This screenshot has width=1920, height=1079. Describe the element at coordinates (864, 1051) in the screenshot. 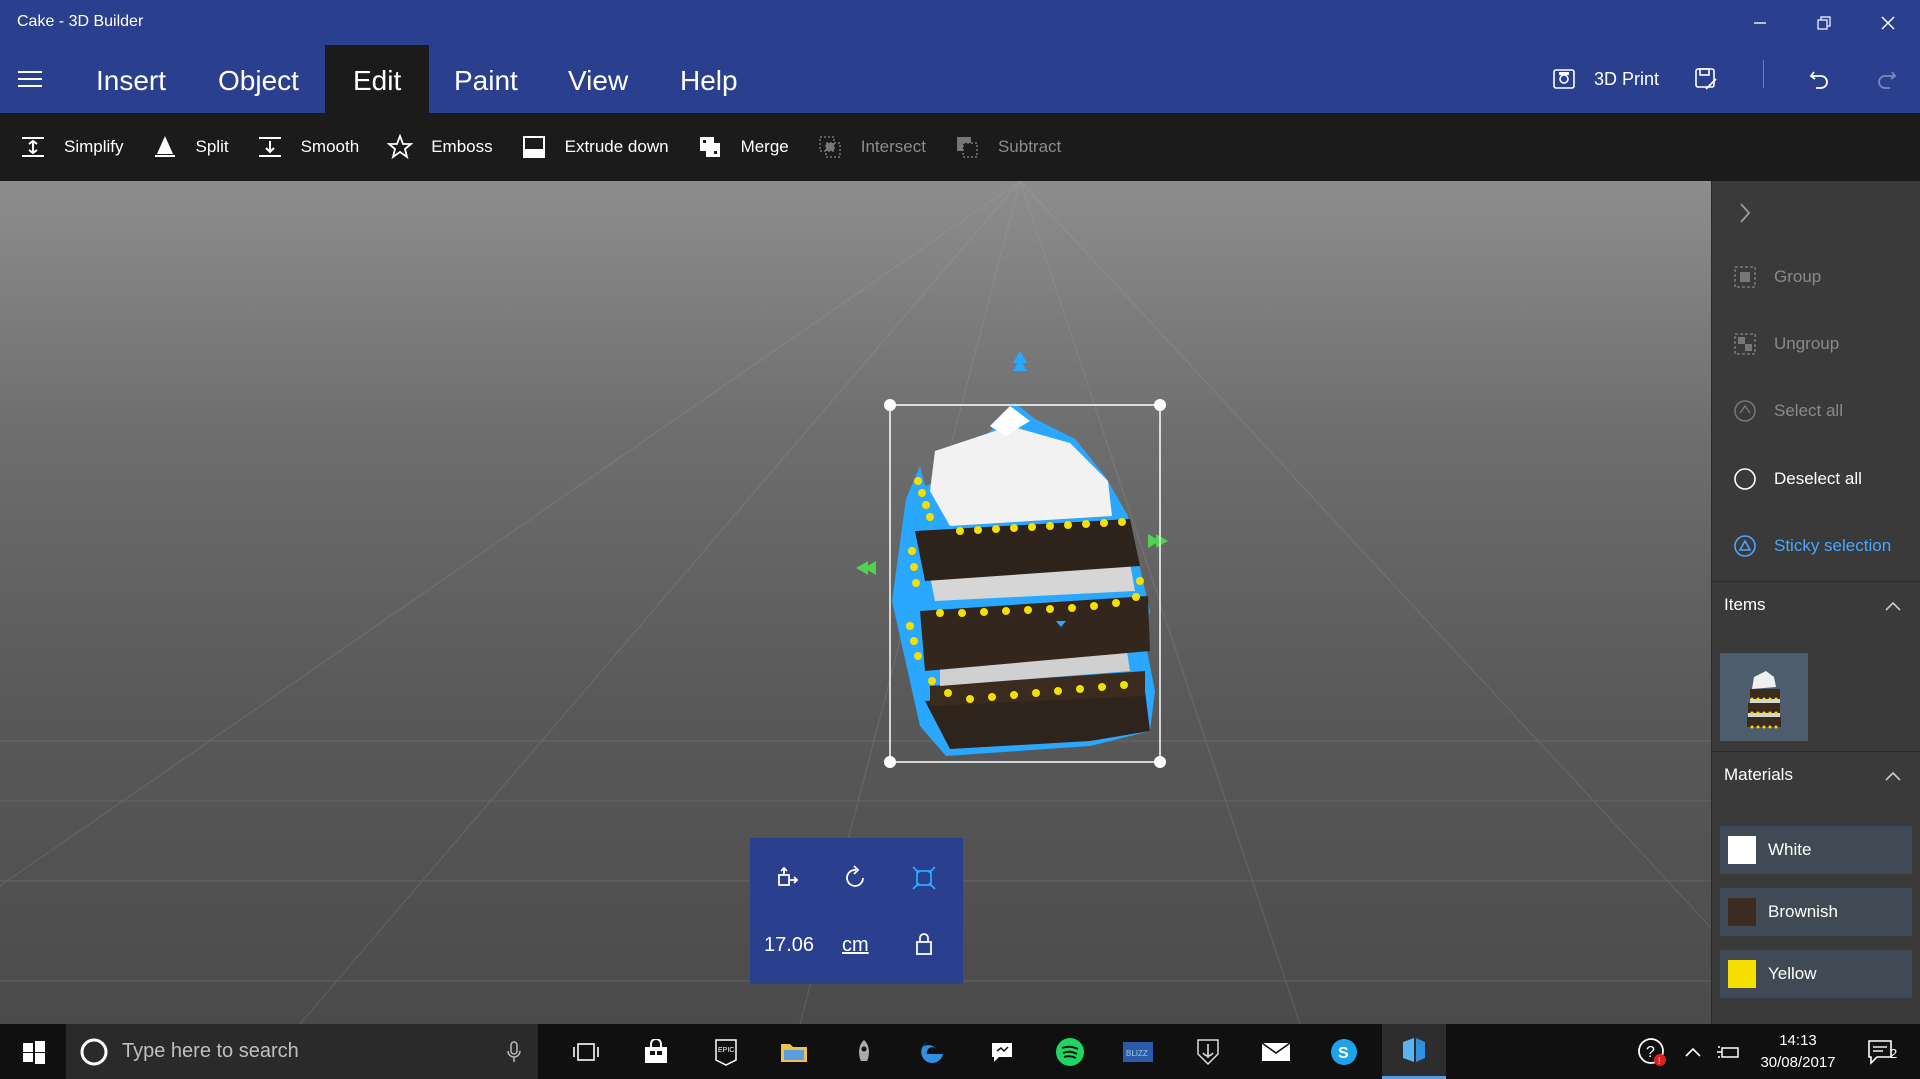

I see `rocket-app` at that location.